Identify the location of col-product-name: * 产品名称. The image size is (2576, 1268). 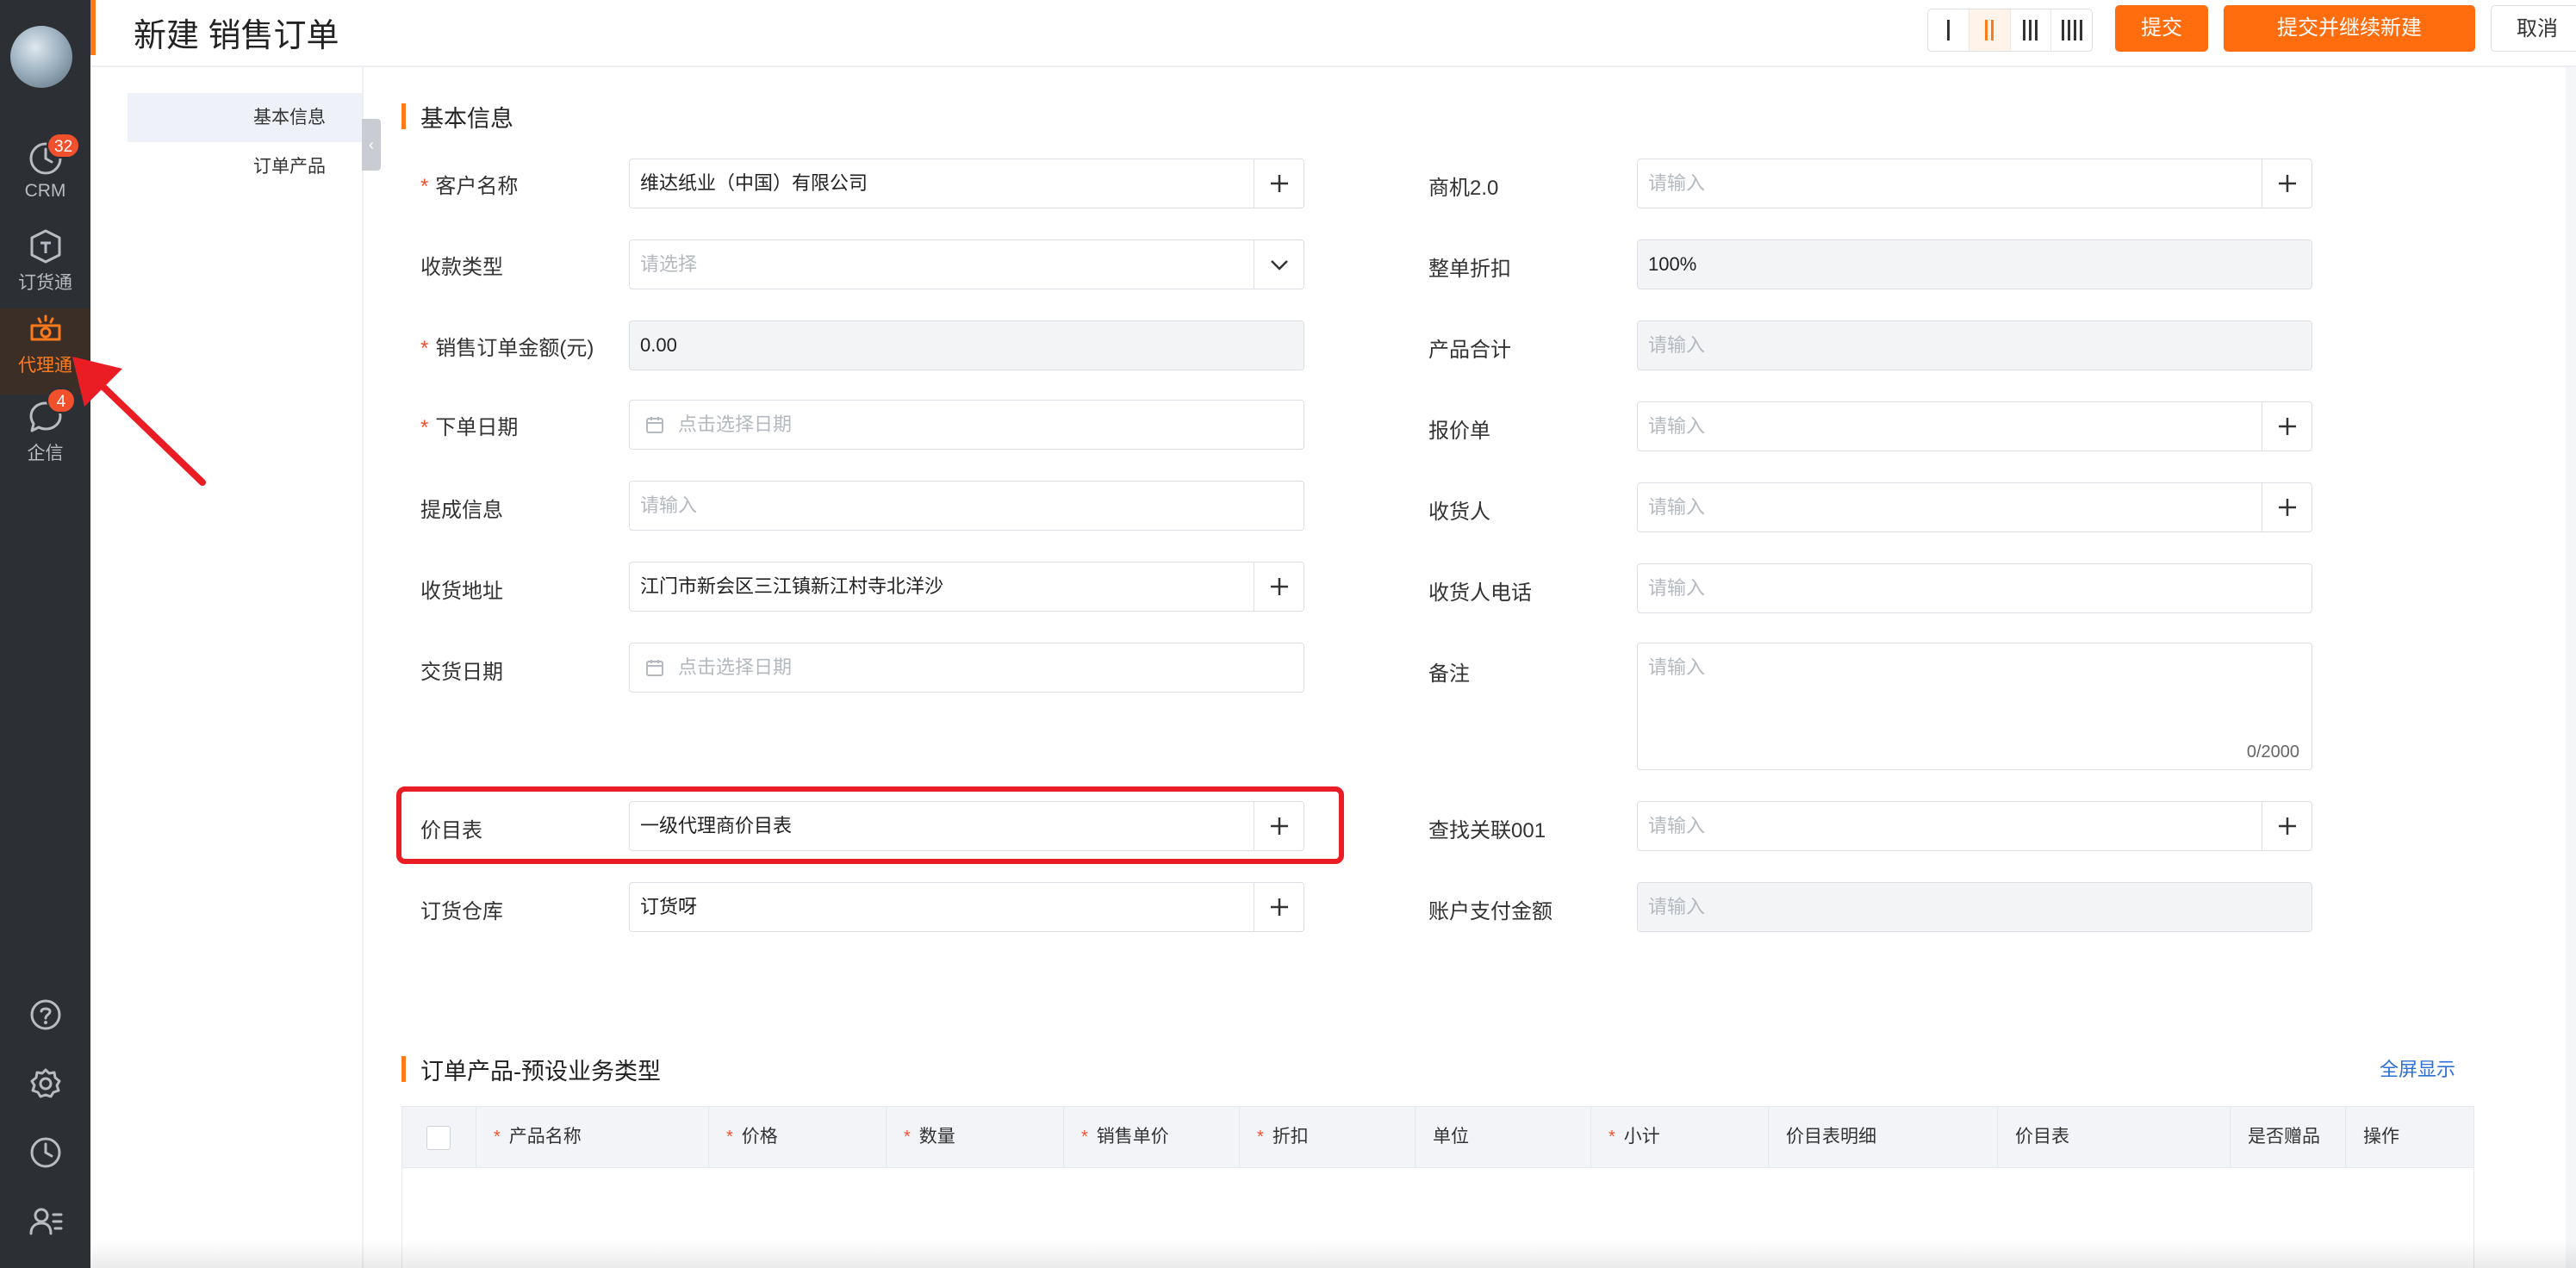
(593, 1137).